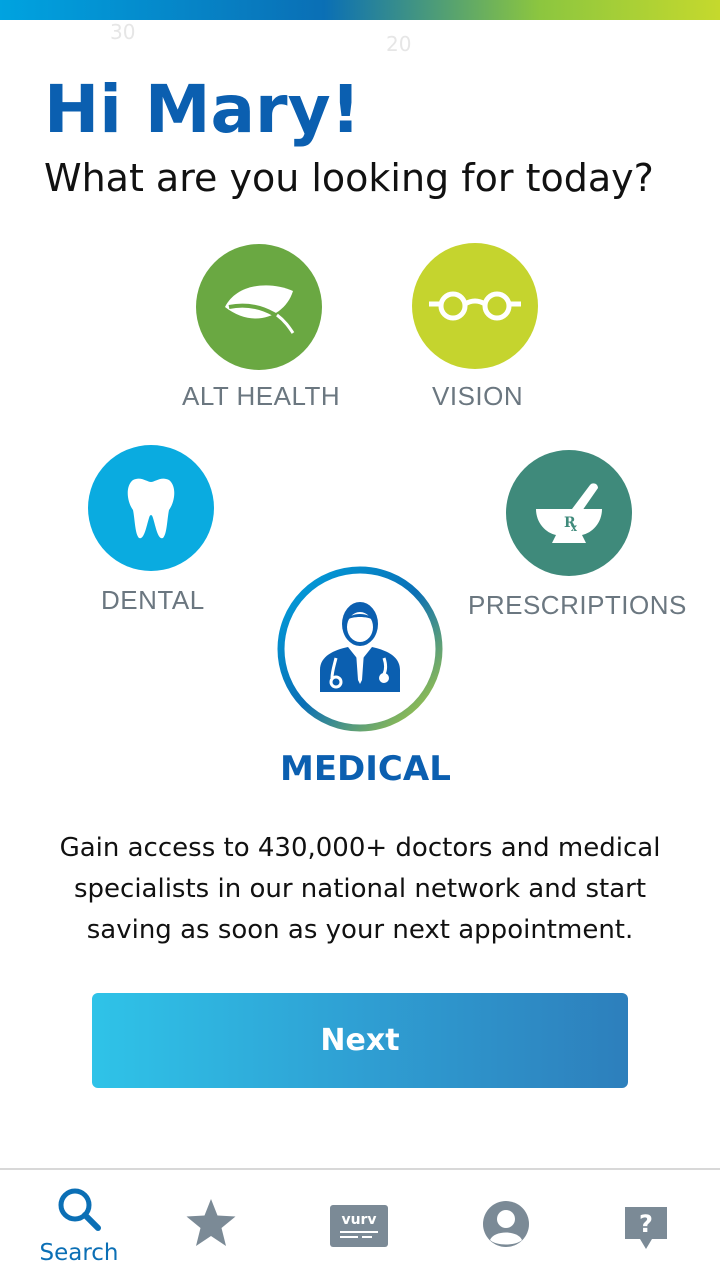  Describe the element at coordinates (211, 1222) in the screenshot. I see `star-icon` at that location.